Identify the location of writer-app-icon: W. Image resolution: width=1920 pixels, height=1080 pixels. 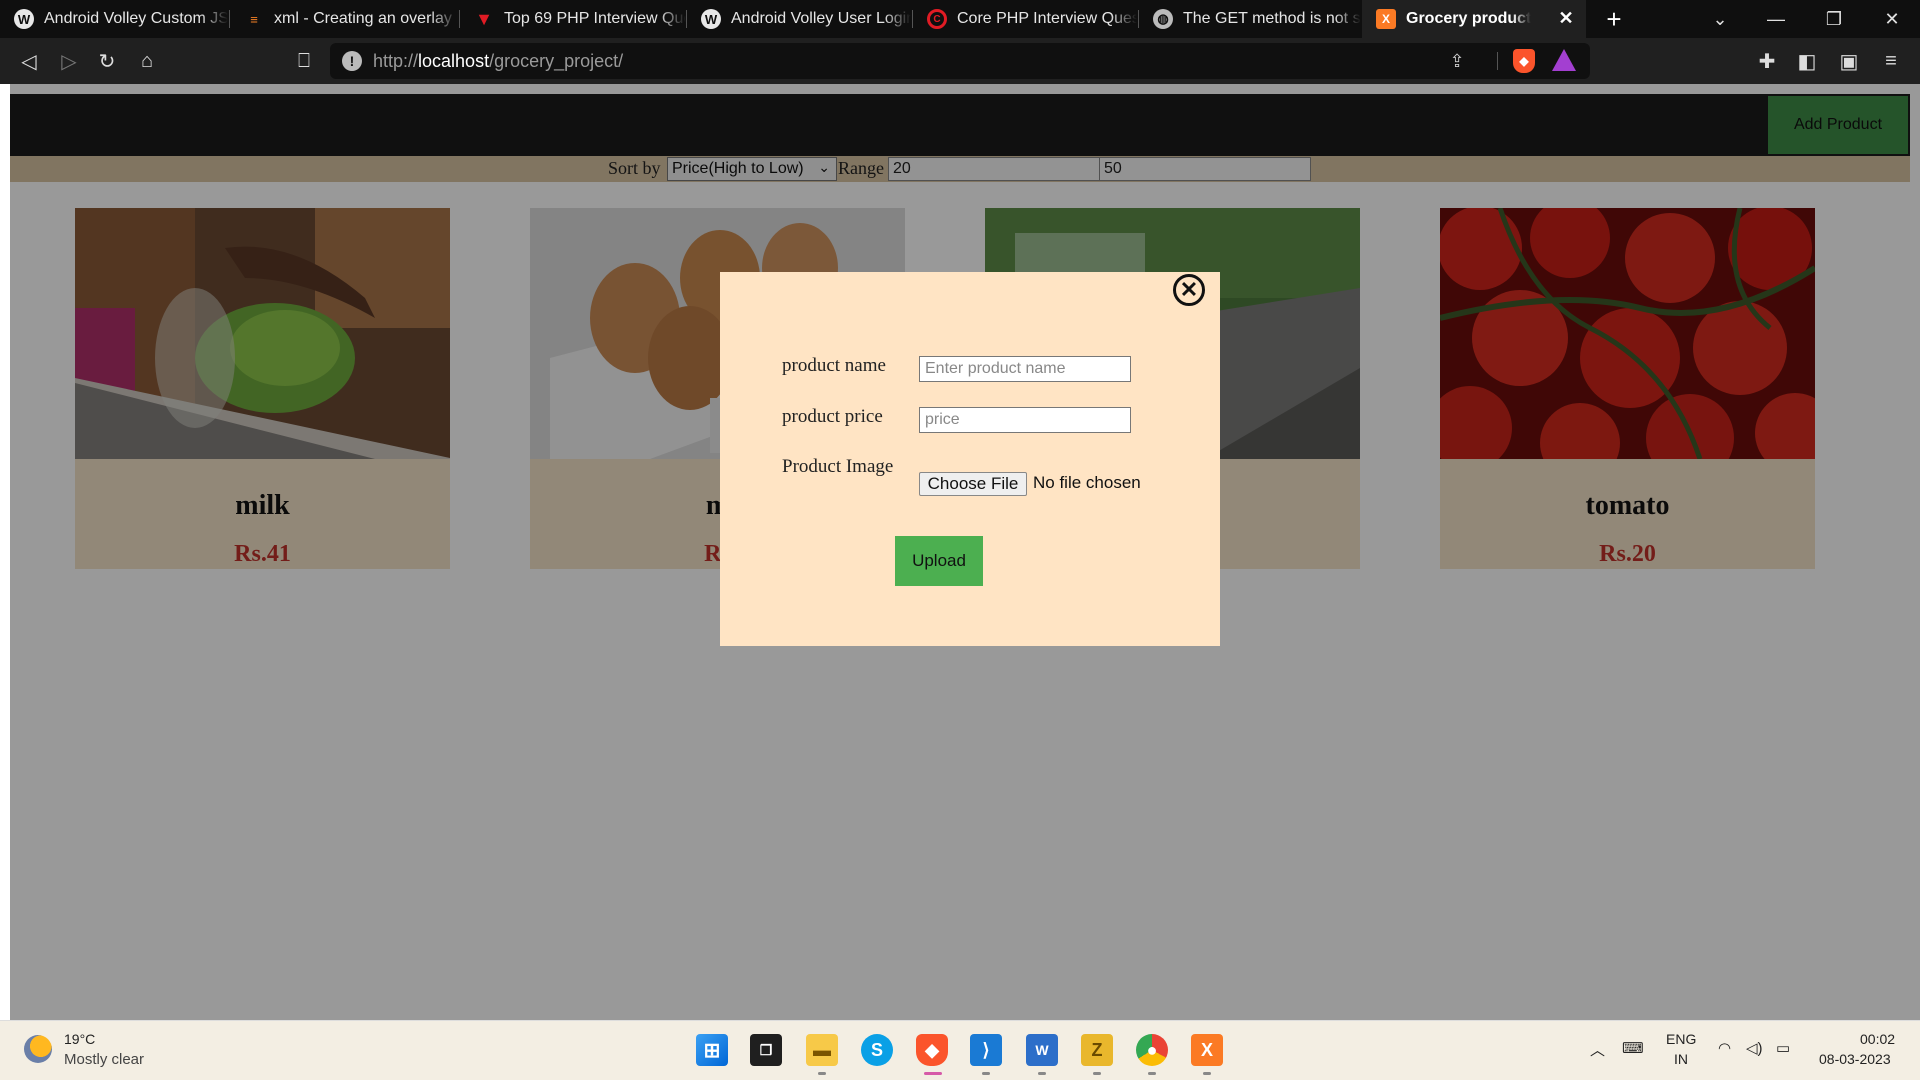
(1042, 1050).